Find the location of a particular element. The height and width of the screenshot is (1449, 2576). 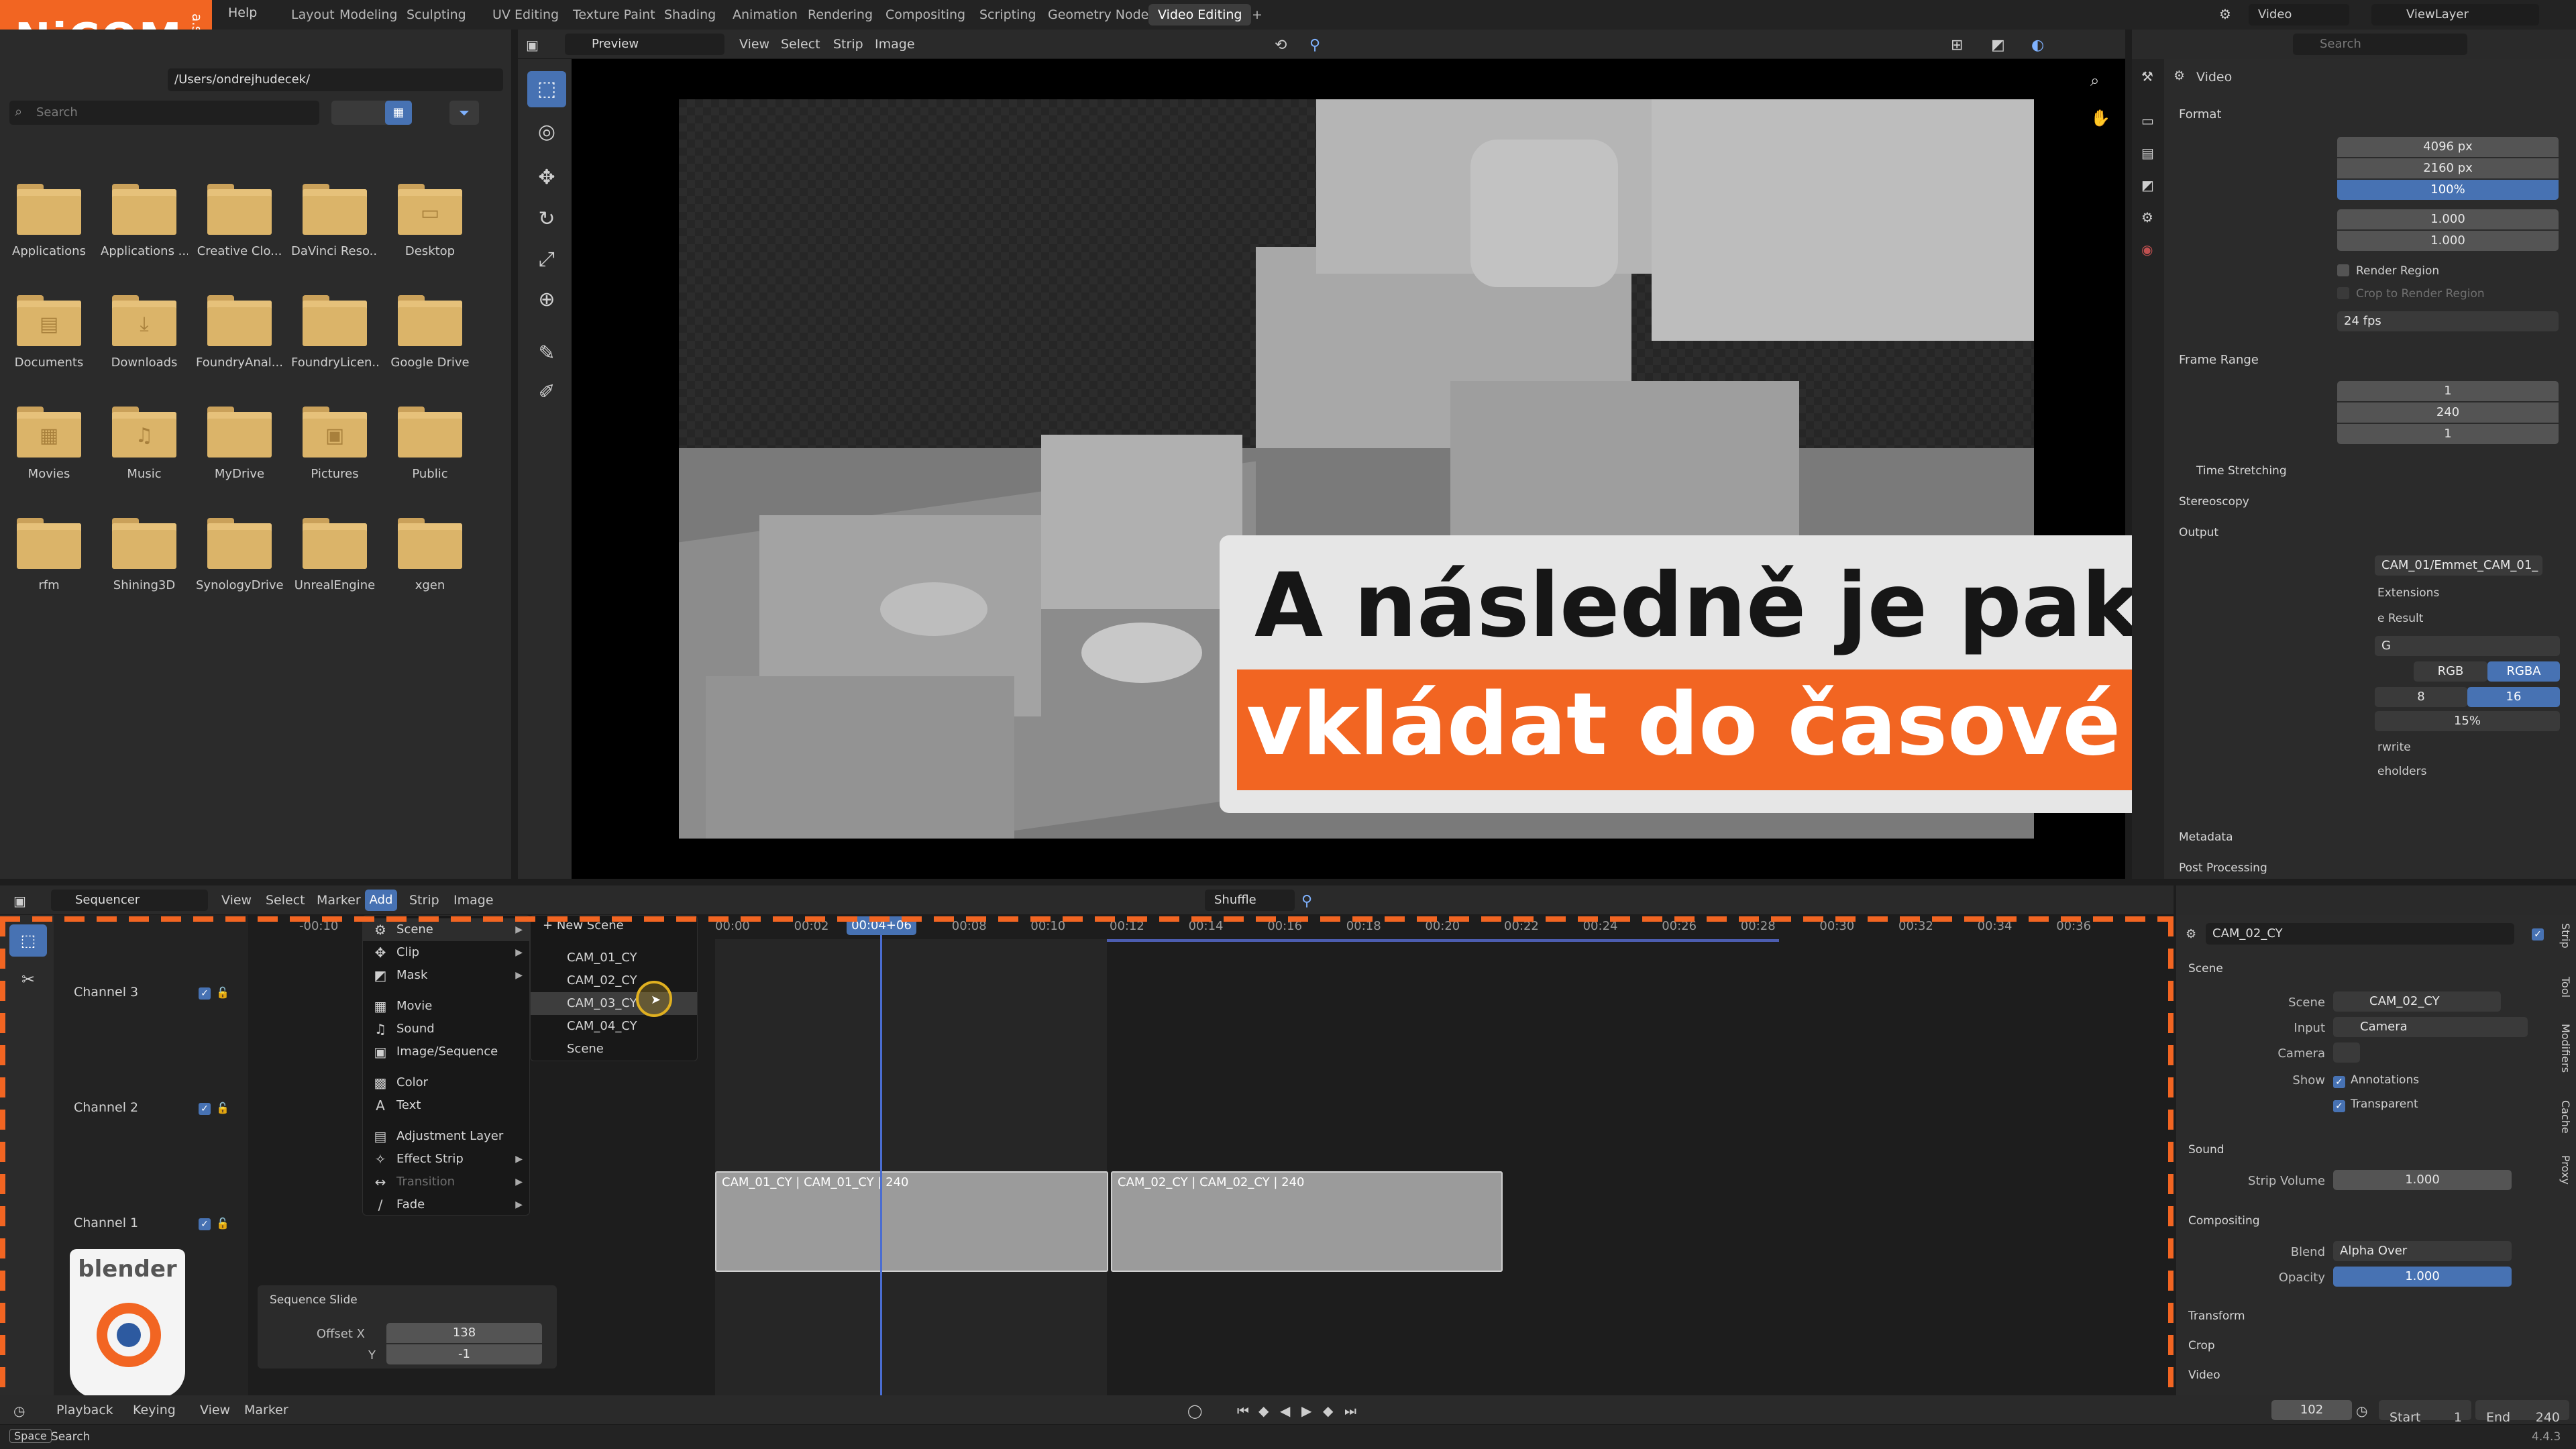

timeline-menu-keying: Keying is located at coordinates (154, 1410).